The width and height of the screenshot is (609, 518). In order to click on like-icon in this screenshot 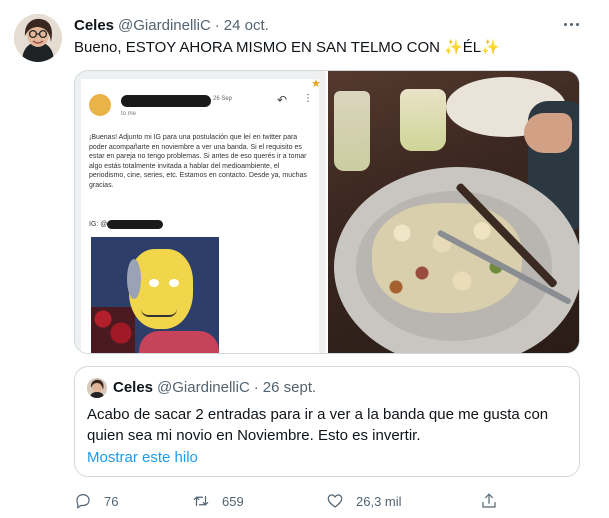, I will do `click(335, 501)`.